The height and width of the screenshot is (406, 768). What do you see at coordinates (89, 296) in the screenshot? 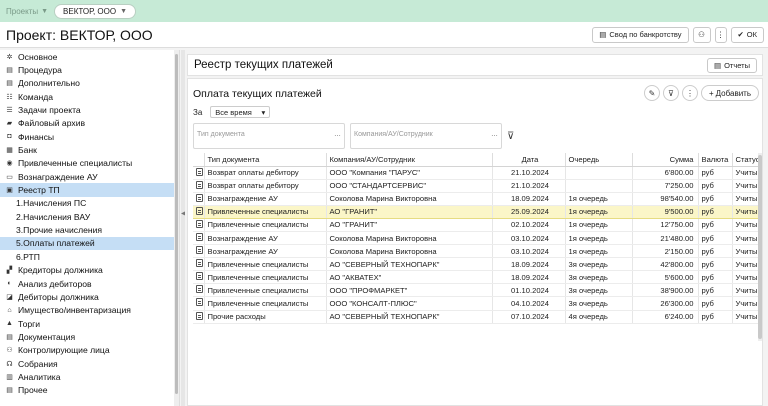
I see `sidebar-item: ◪ Дебиторы должника` at bounding box center [89, 296].